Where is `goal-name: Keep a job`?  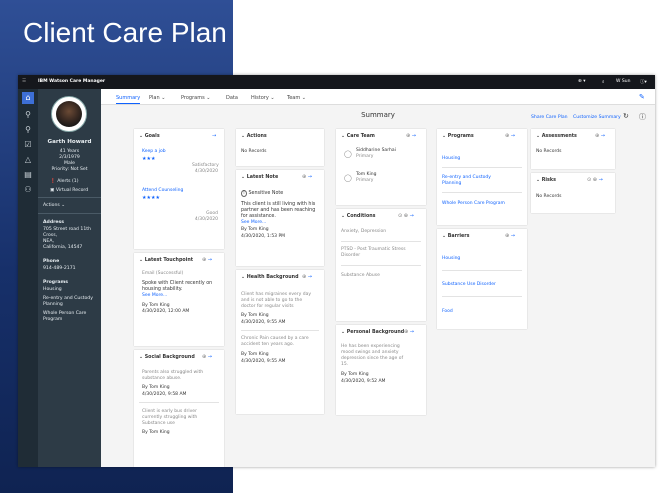
goal-name: Keep a job is located at coordinates (154, 152).